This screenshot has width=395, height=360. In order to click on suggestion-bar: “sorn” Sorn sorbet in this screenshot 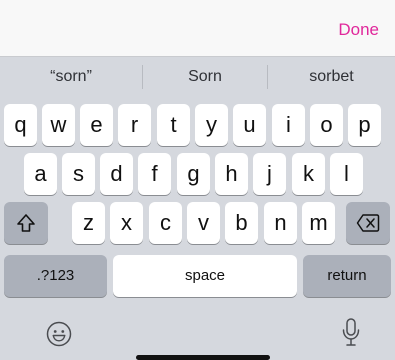, I will do `click(197, 77)`.